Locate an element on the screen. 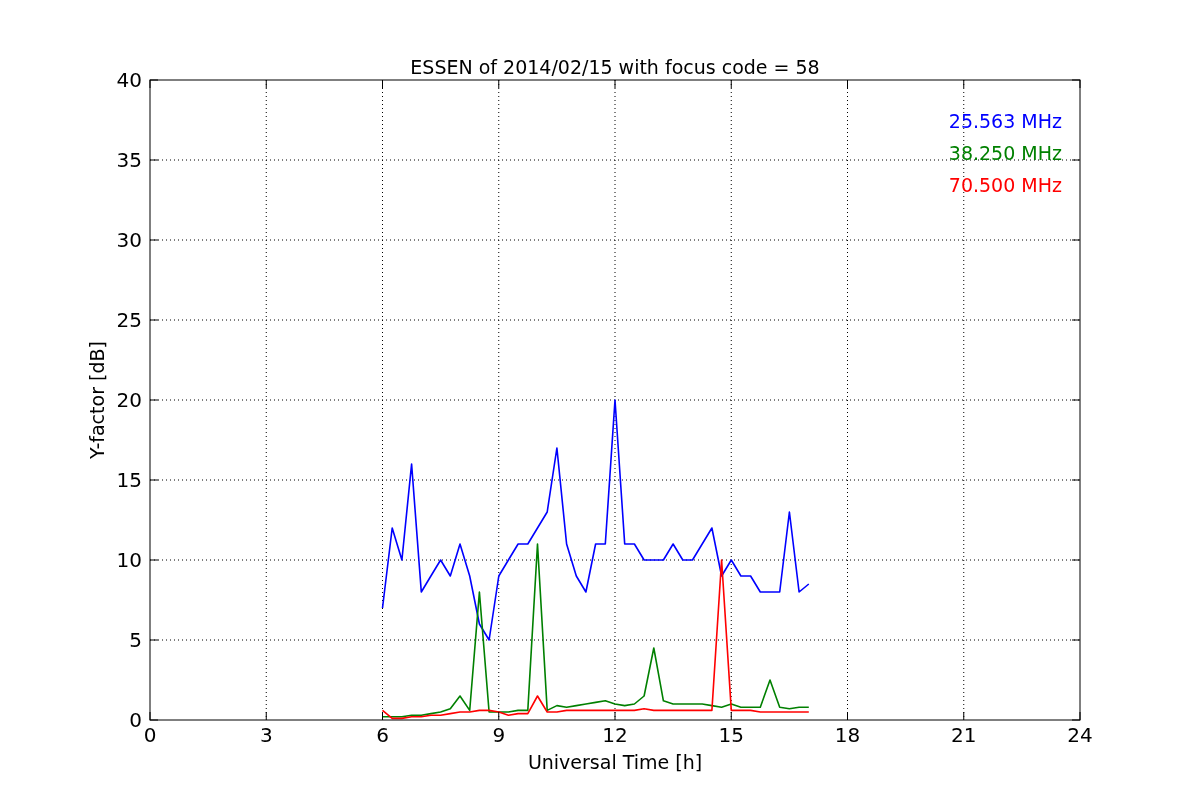 The image size is (1200, 800). x-tick-label: 15 is located at coordinates (731, 735).